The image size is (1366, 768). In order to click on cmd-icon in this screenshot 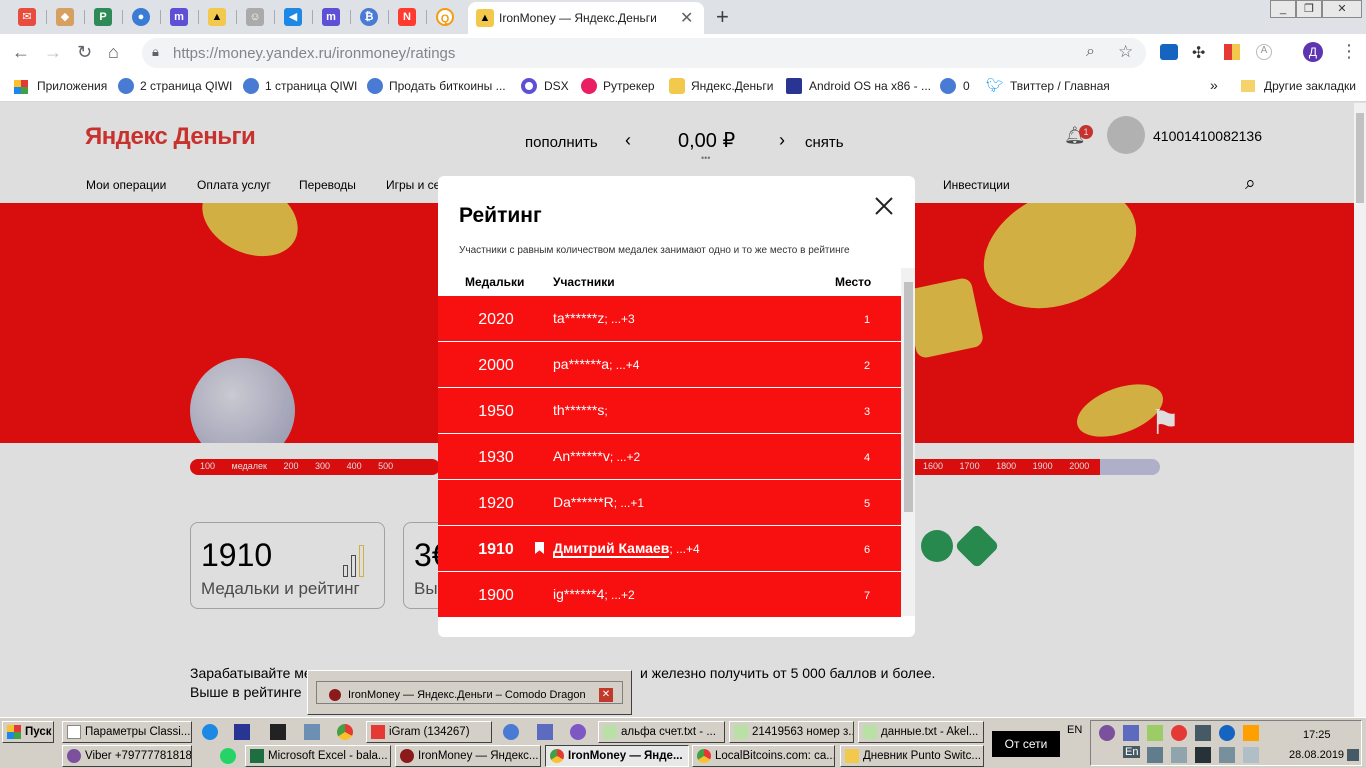, I will do `click(278, 732)`.